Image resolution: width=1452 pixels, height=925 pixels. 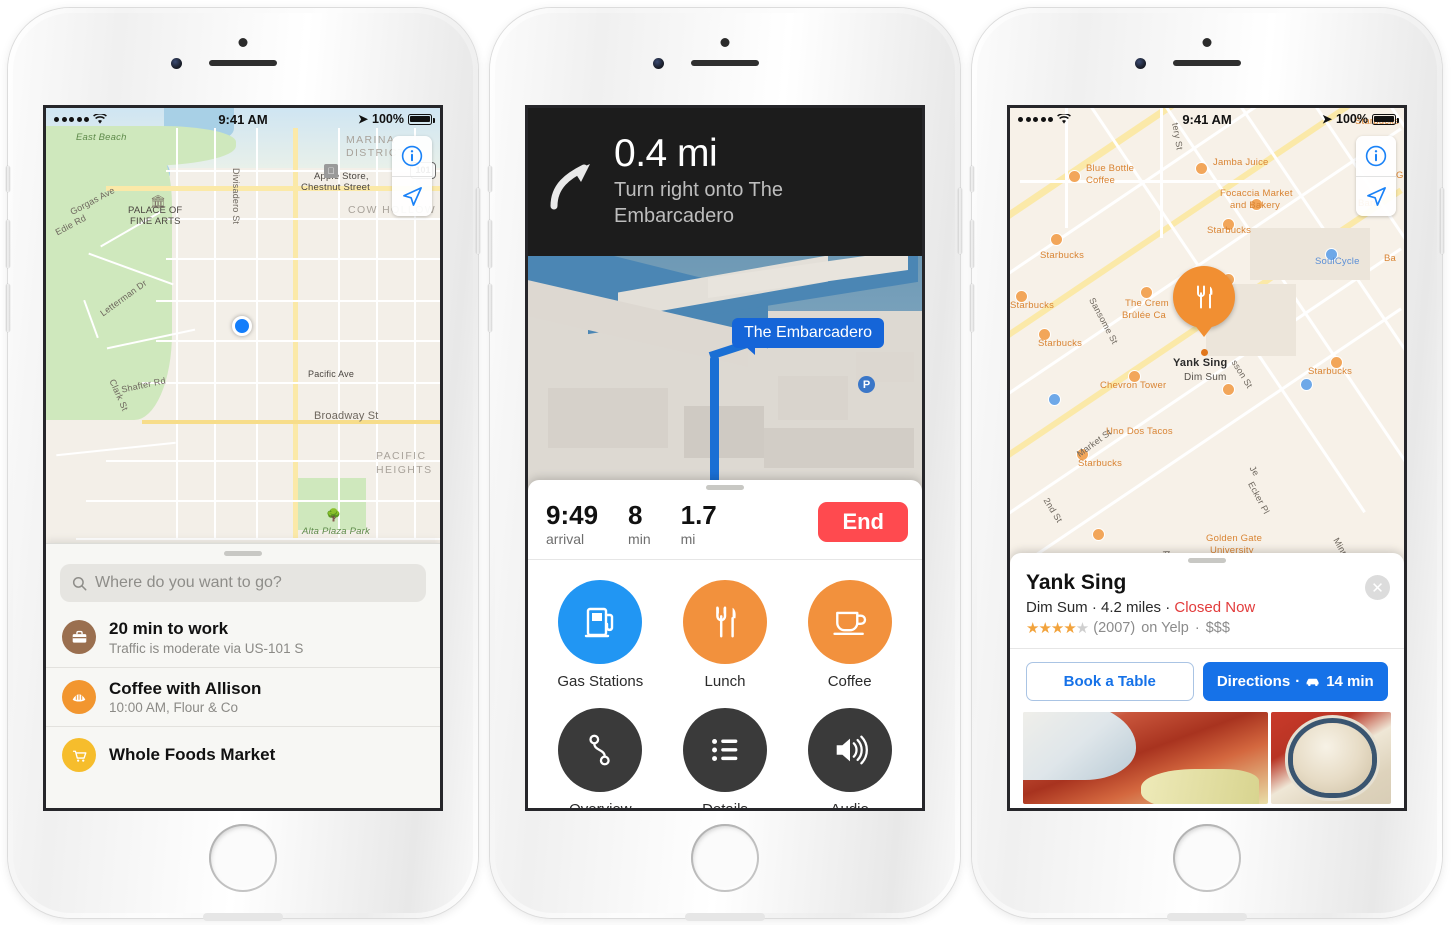 What do you see at coordinates (192, 755) in the screenshot?
I see `list-item-title: Whole Foods Market` at bounding box center [192, 755].